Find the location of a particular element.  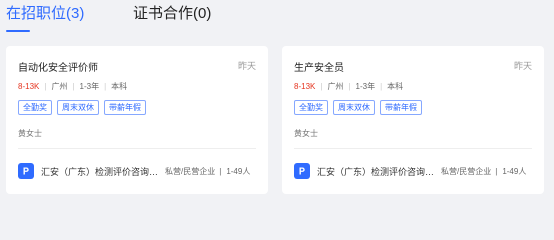

job-title: 自动化安全评价师 is located at coordinates (58, 66).